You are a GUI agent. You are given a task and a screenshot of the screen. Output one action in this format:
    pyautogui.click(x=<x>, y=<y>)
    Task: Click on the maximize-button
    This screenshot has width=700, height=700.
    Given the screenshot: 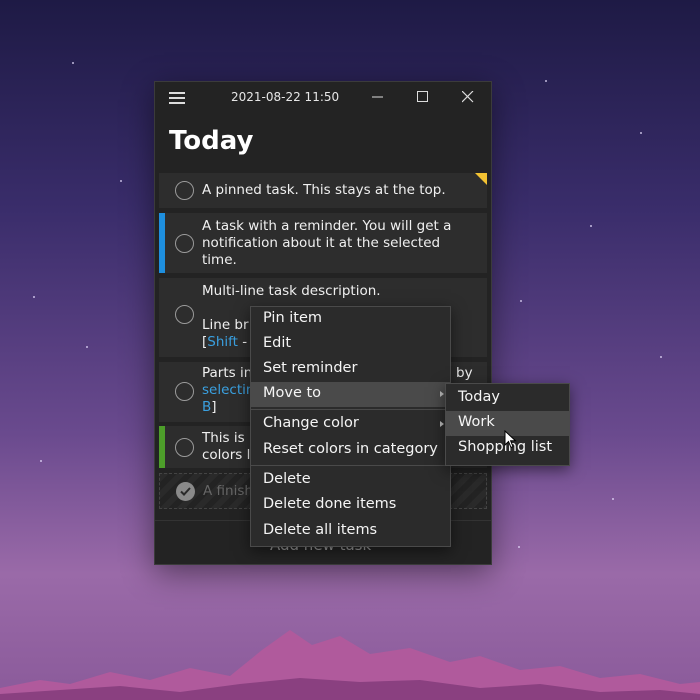 What is the action you would take?
    pyautogui.click(x=424, y=97)
    